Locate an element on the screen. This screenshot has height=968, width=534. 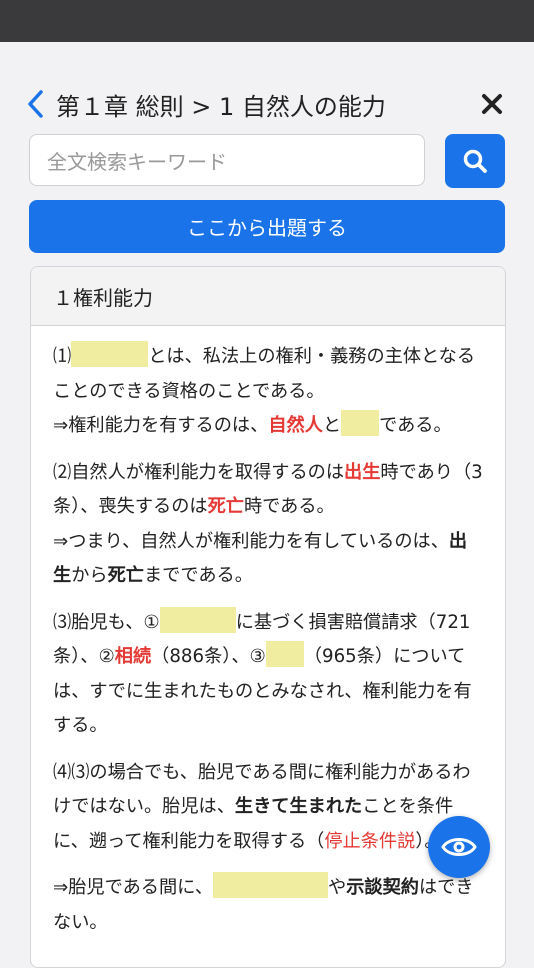
chevron-left-icon is located at coordinates (38, 104).